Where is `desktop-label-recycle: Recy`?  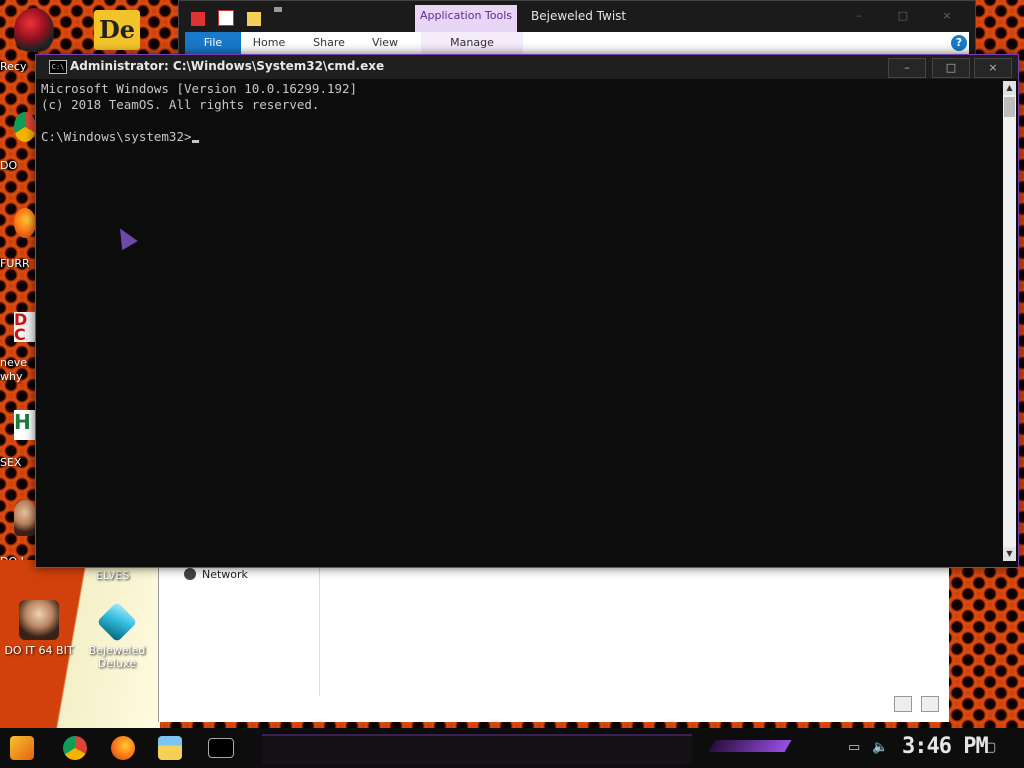
desktop-label-recycle: Recy is located at coordinates (13, 66).